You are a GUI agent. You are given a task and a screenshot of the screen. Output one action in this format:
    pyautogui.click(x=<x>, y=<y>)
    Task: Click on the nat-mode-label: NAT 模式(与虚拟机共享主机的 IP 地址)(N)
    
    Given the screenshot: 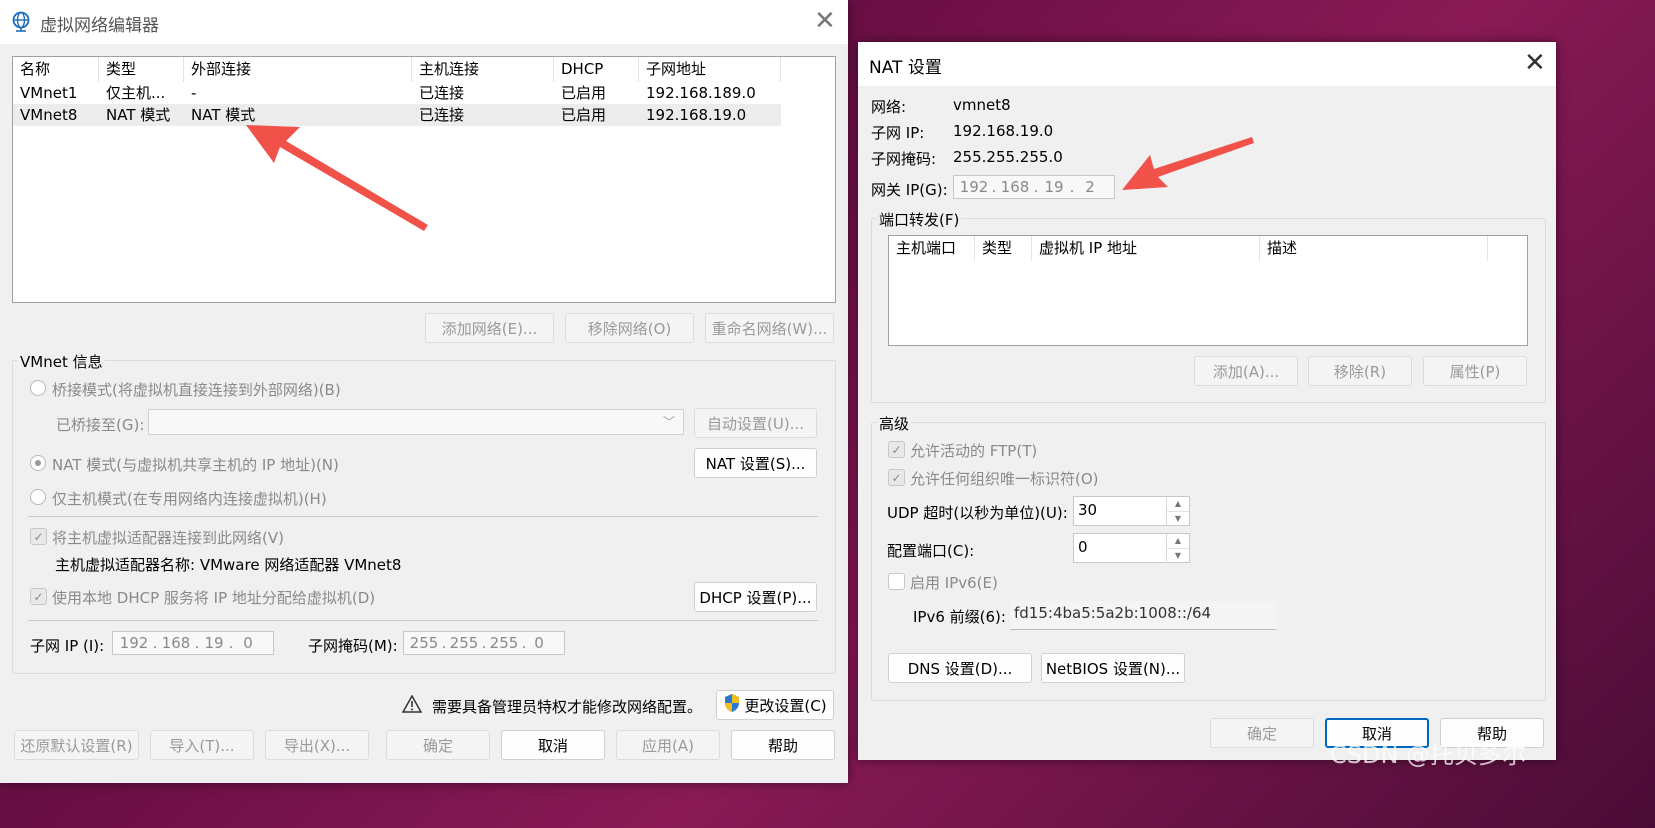 What is the action you would take?
    pyautogui.click(x=195, y=464)
    